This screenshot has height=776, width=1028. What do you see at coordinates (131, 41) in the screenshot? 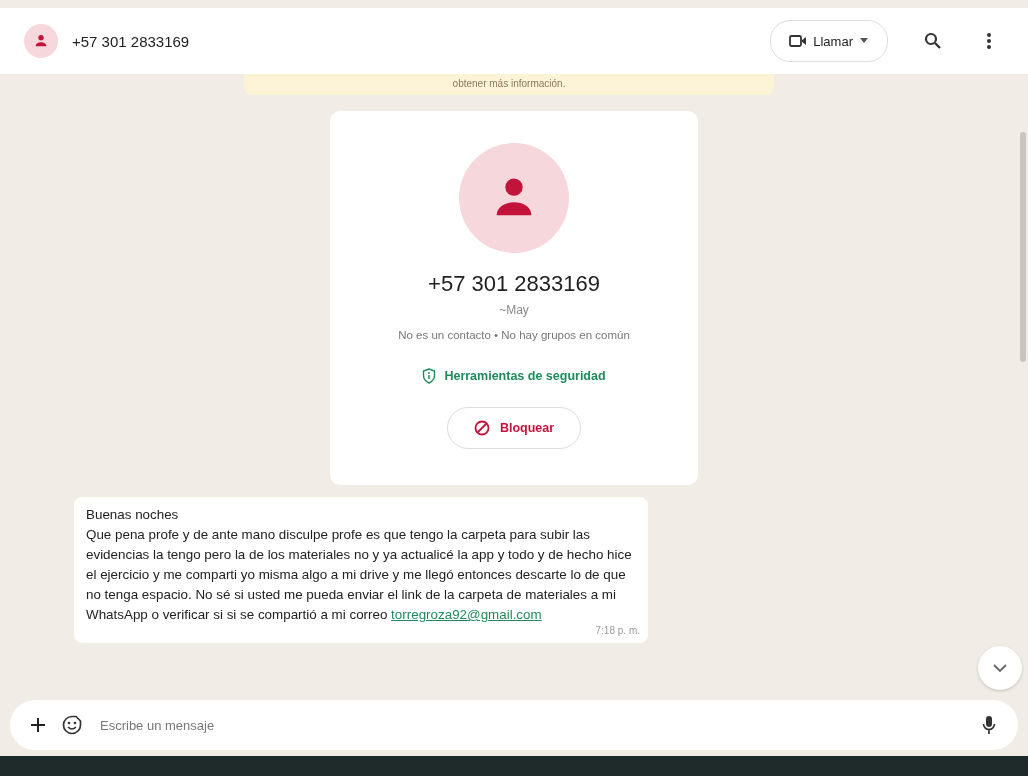
I see `chat-title: +57 301 2833169` at bounding box center [131, 41].